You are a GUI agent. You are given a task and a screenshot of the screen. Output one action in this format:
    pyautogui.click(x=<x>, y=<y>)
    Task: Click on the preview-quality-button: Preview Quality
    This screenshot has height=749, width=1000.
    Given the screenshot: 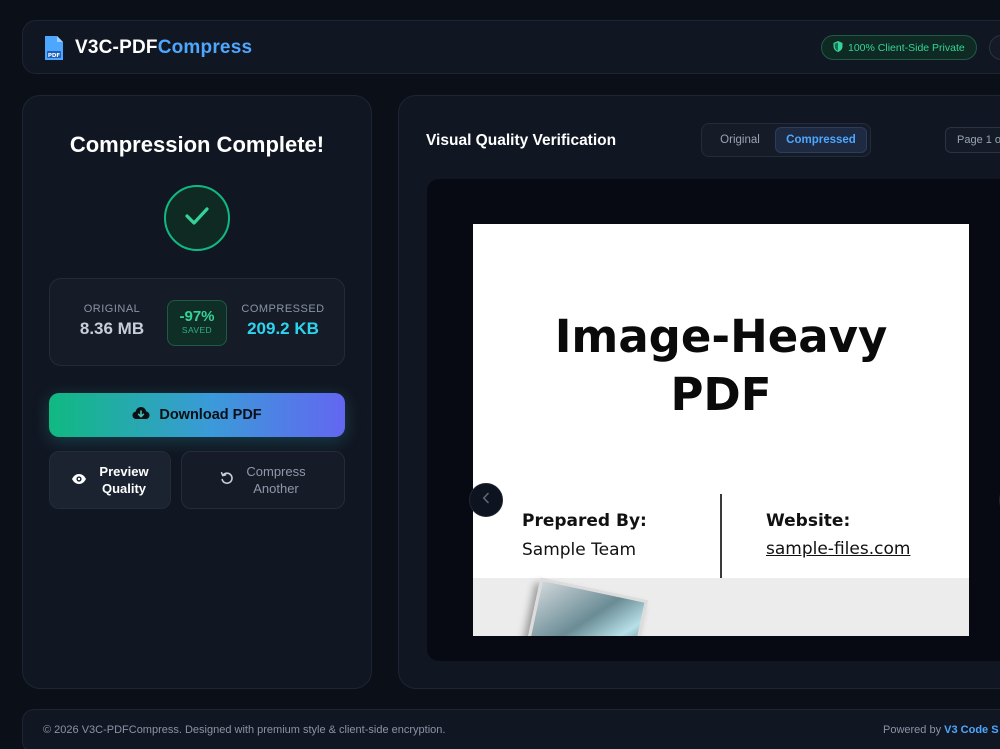 What is the action you would take?
    pyautogui.click(x=110, y=480)
    